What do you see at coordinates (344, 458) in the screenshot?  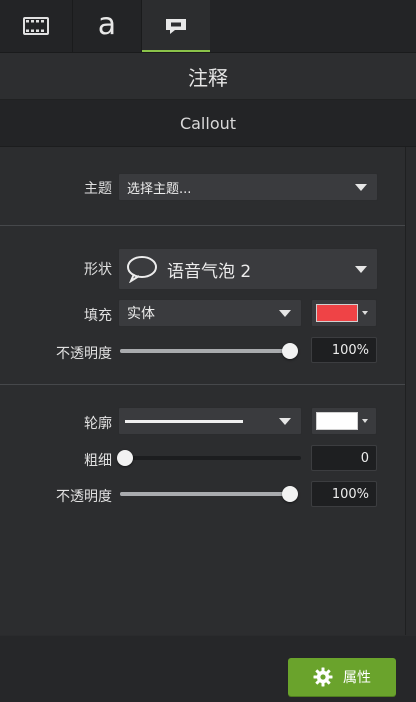 I see `thickness-input: 0` at bounding box center [344, 458].